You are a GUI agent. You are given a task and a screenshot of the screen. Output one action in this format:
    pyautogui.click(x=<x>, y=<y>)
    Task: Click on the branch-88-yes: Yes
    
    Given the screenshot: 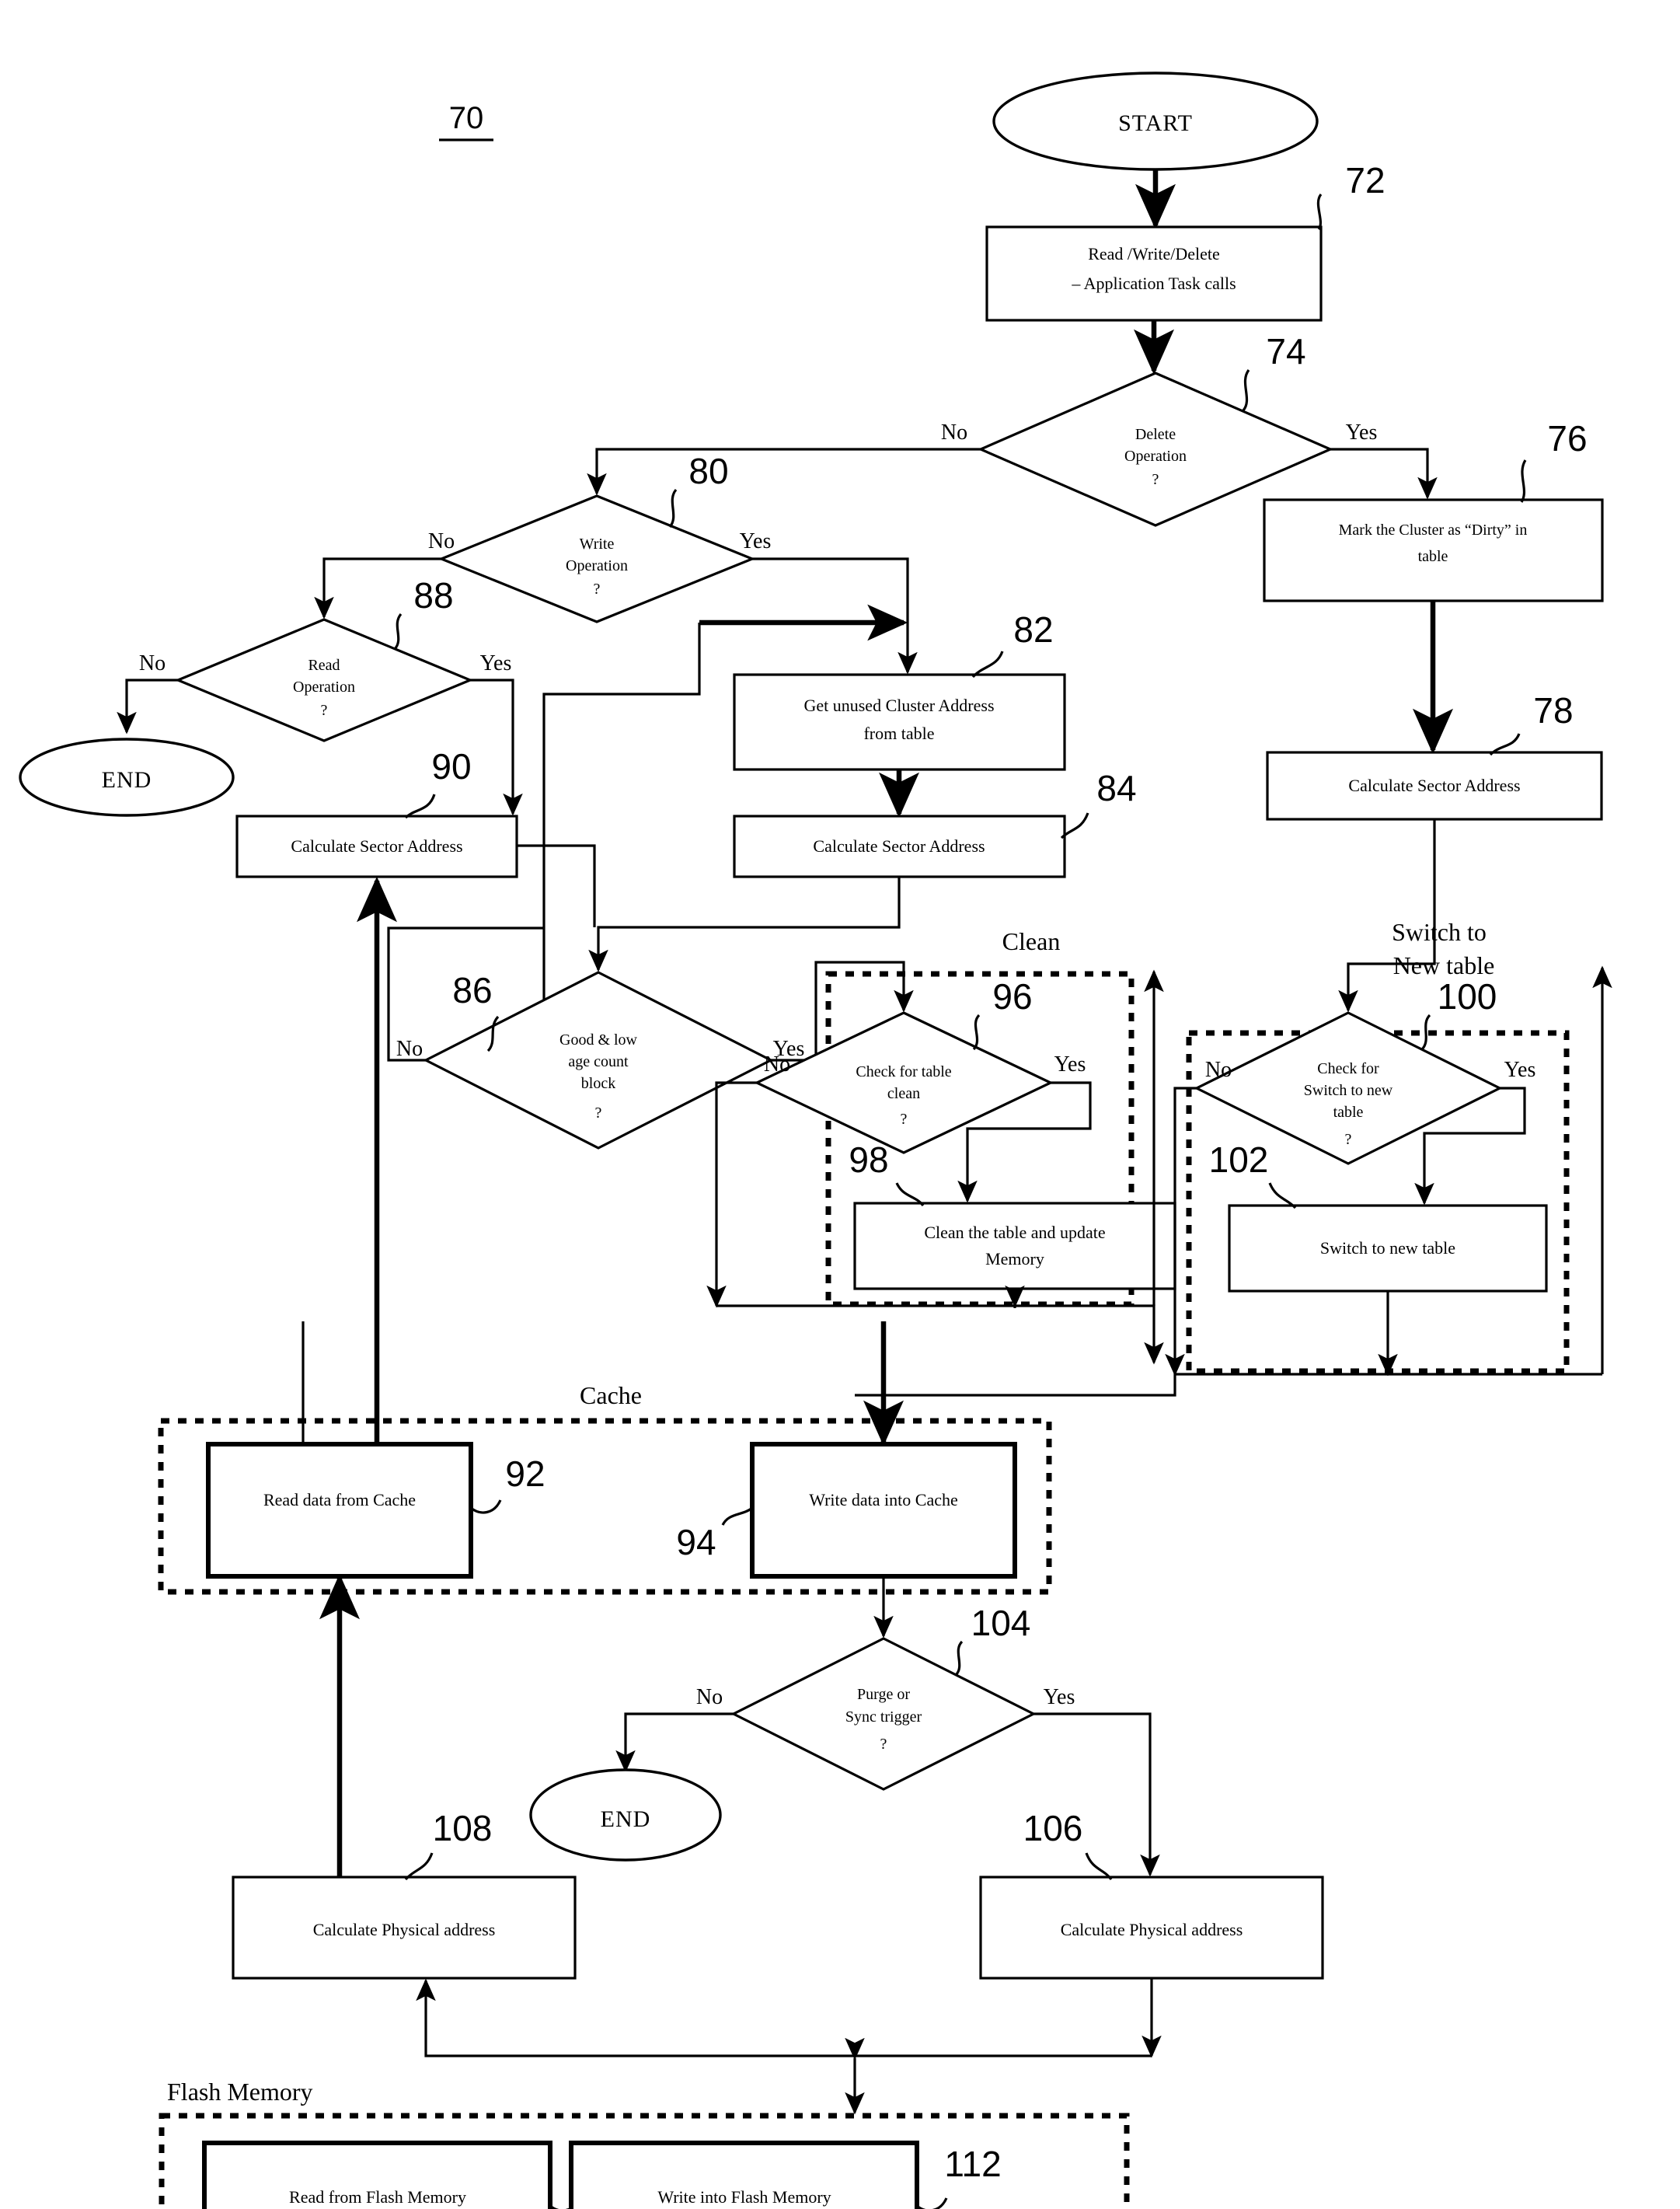 What is the action you would take?
    pyautogui.click(x=496, y=663)
    